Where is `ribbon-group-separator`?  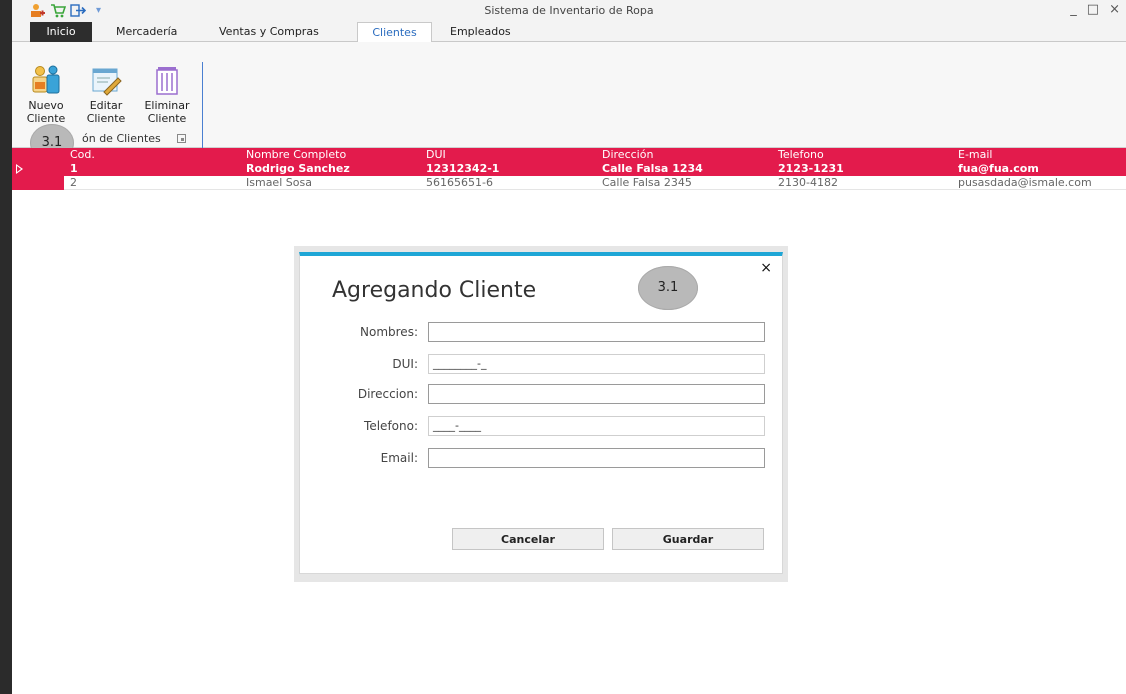
ribbon-group-separator is located at coordinates (202, 105).